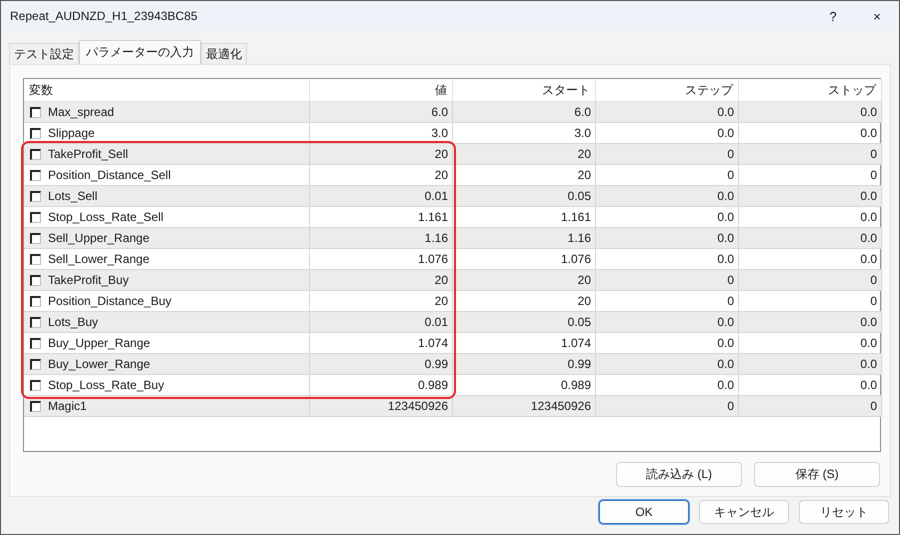  What do you see at coordinates (73, 196) in the screenshot?
I see `parameter-name: Lots_Sell` at bounding box center [73, 196].